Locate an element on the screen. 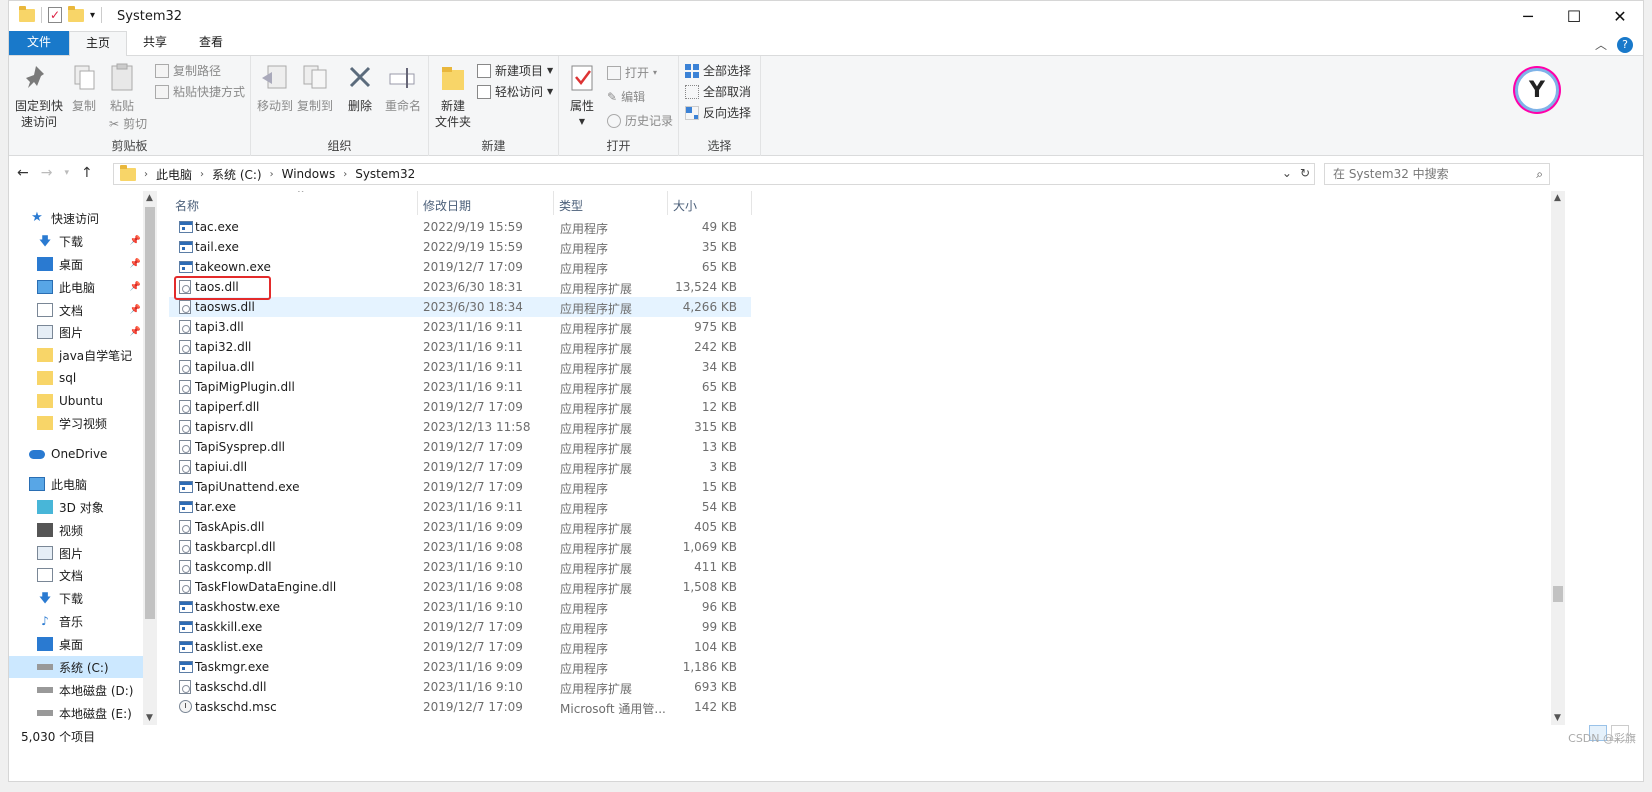 The height and width of the screenshot is (792, 1652). file-row: tar.exe 2023/11/16 9:11 应用程序 54 KB is located at coordinates (460, 507).